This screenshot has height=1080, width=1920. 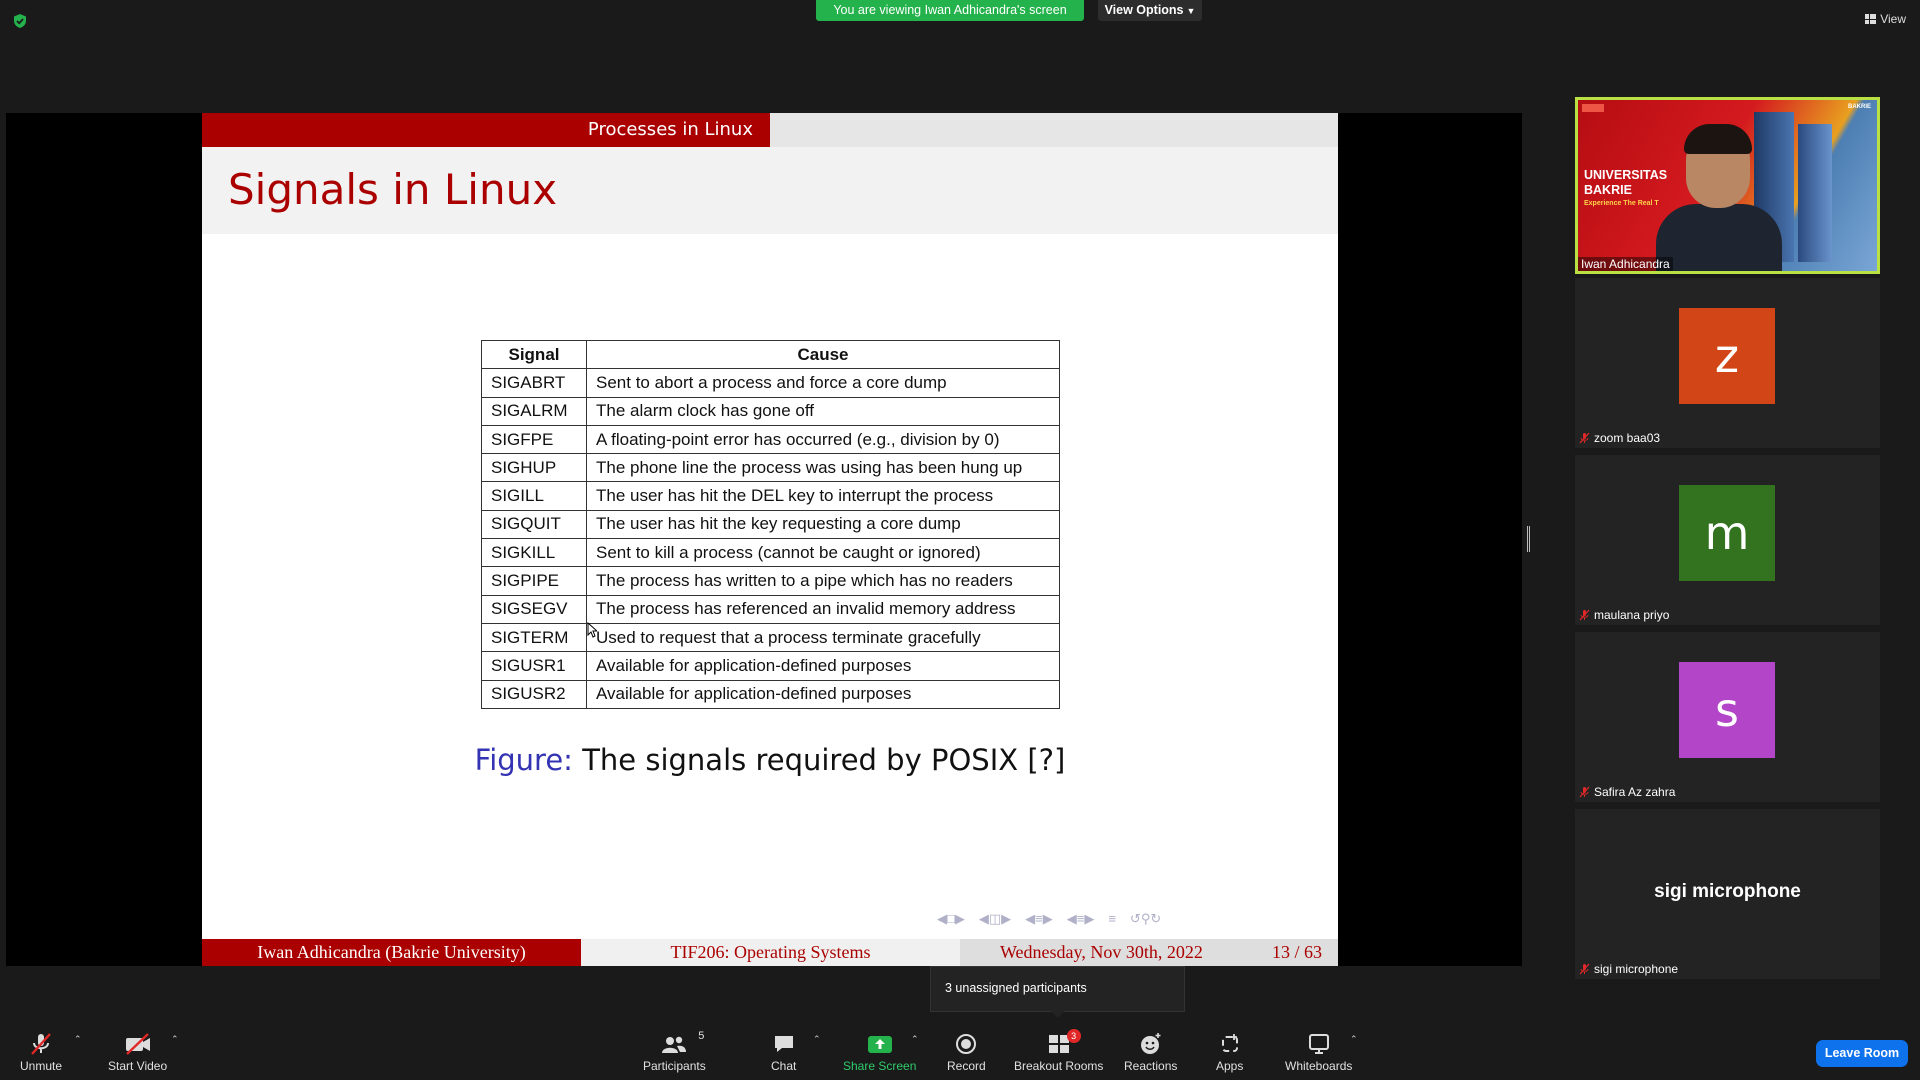 What do you see at coordinates (1319, 1044) in the screenshot?
I see `whiteboard-icon` at bounding box center [1319, 1044].